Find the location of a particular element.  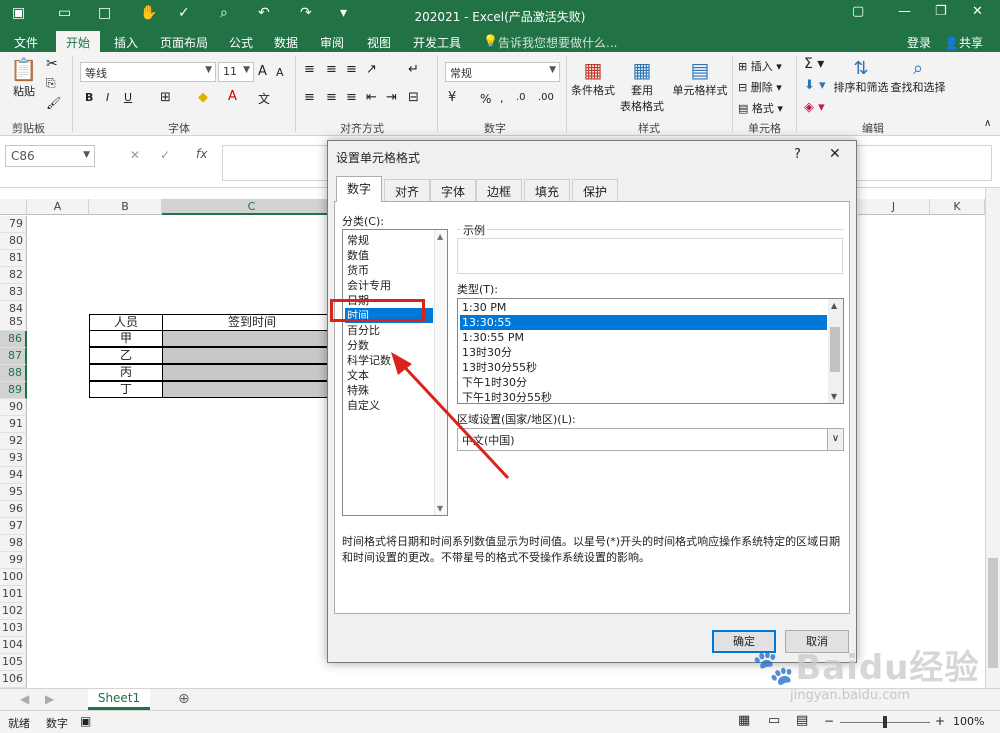

watermark-brand: Baidu经验 is located at coordinates (887, 668).